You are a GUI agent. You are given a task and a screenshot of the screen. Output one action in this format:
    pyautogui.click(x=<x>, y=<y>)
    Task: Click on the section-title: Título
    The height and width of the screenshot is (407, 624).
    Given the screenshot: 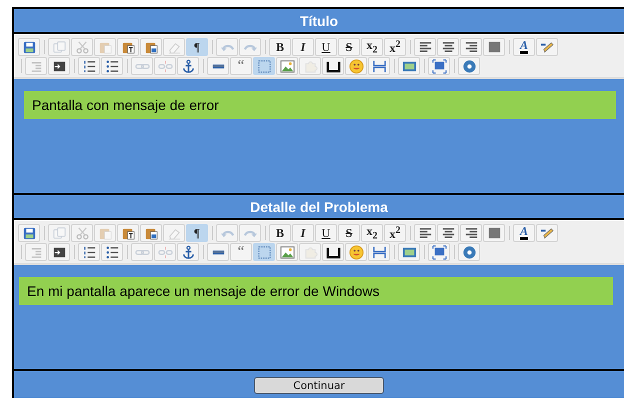 What is the action you would take?
    pyautogui.click(x=319, y=20)
    